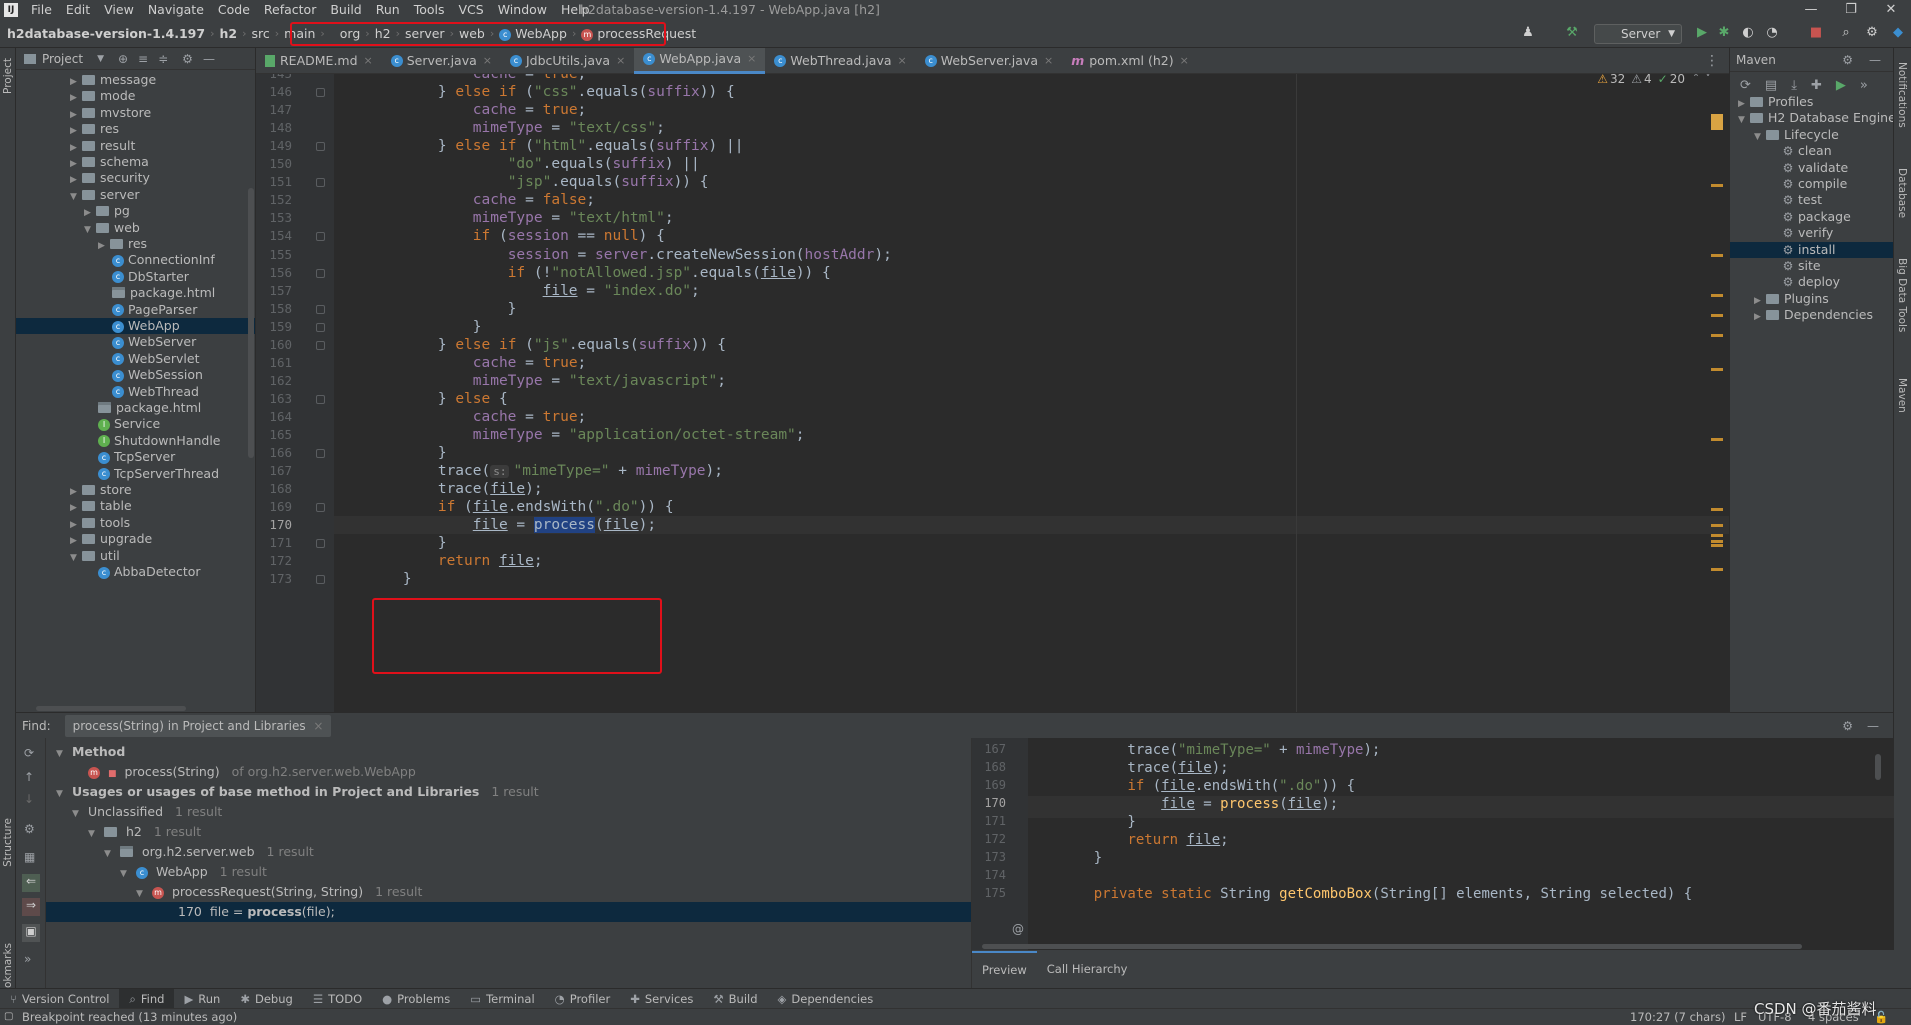 Image resolution: width=1911 pixels, height=1025 pixels. Describe the element at coordinates (149, 572) in the screenshot. I see `project-tree-item: c AbbaDetector` at that location.